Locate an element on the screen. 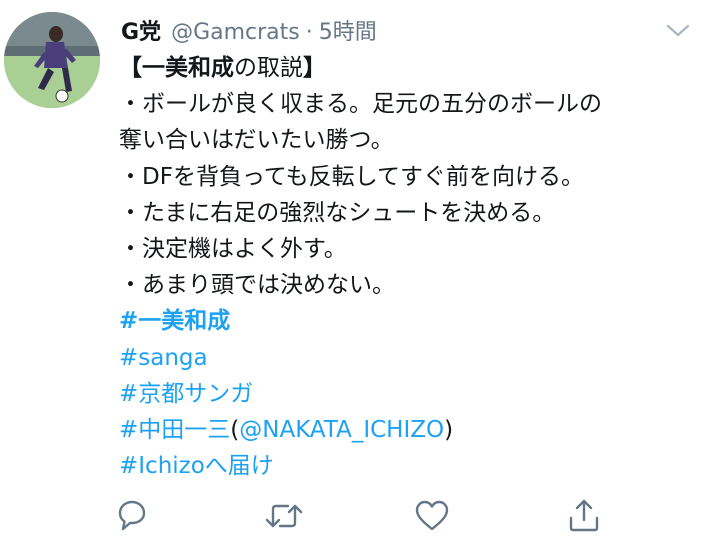 Image resolution: width=718 pixels, height=548 pixels. tweet-line: 奪い合いはだいたい勝つ。 is located at coordinates (256, 140).